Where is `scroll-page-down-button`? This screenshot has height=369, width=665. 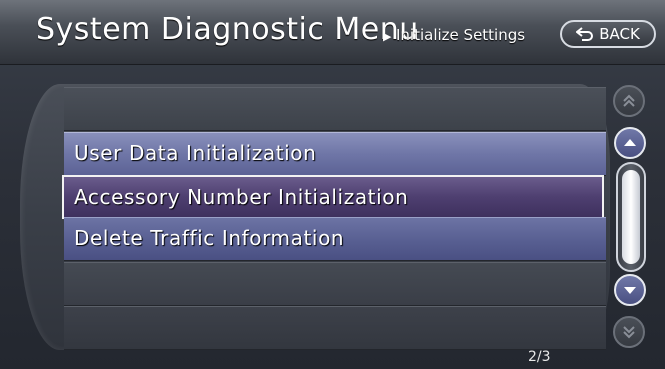
scroll-page-down-button is located at coordinates (629, 332).